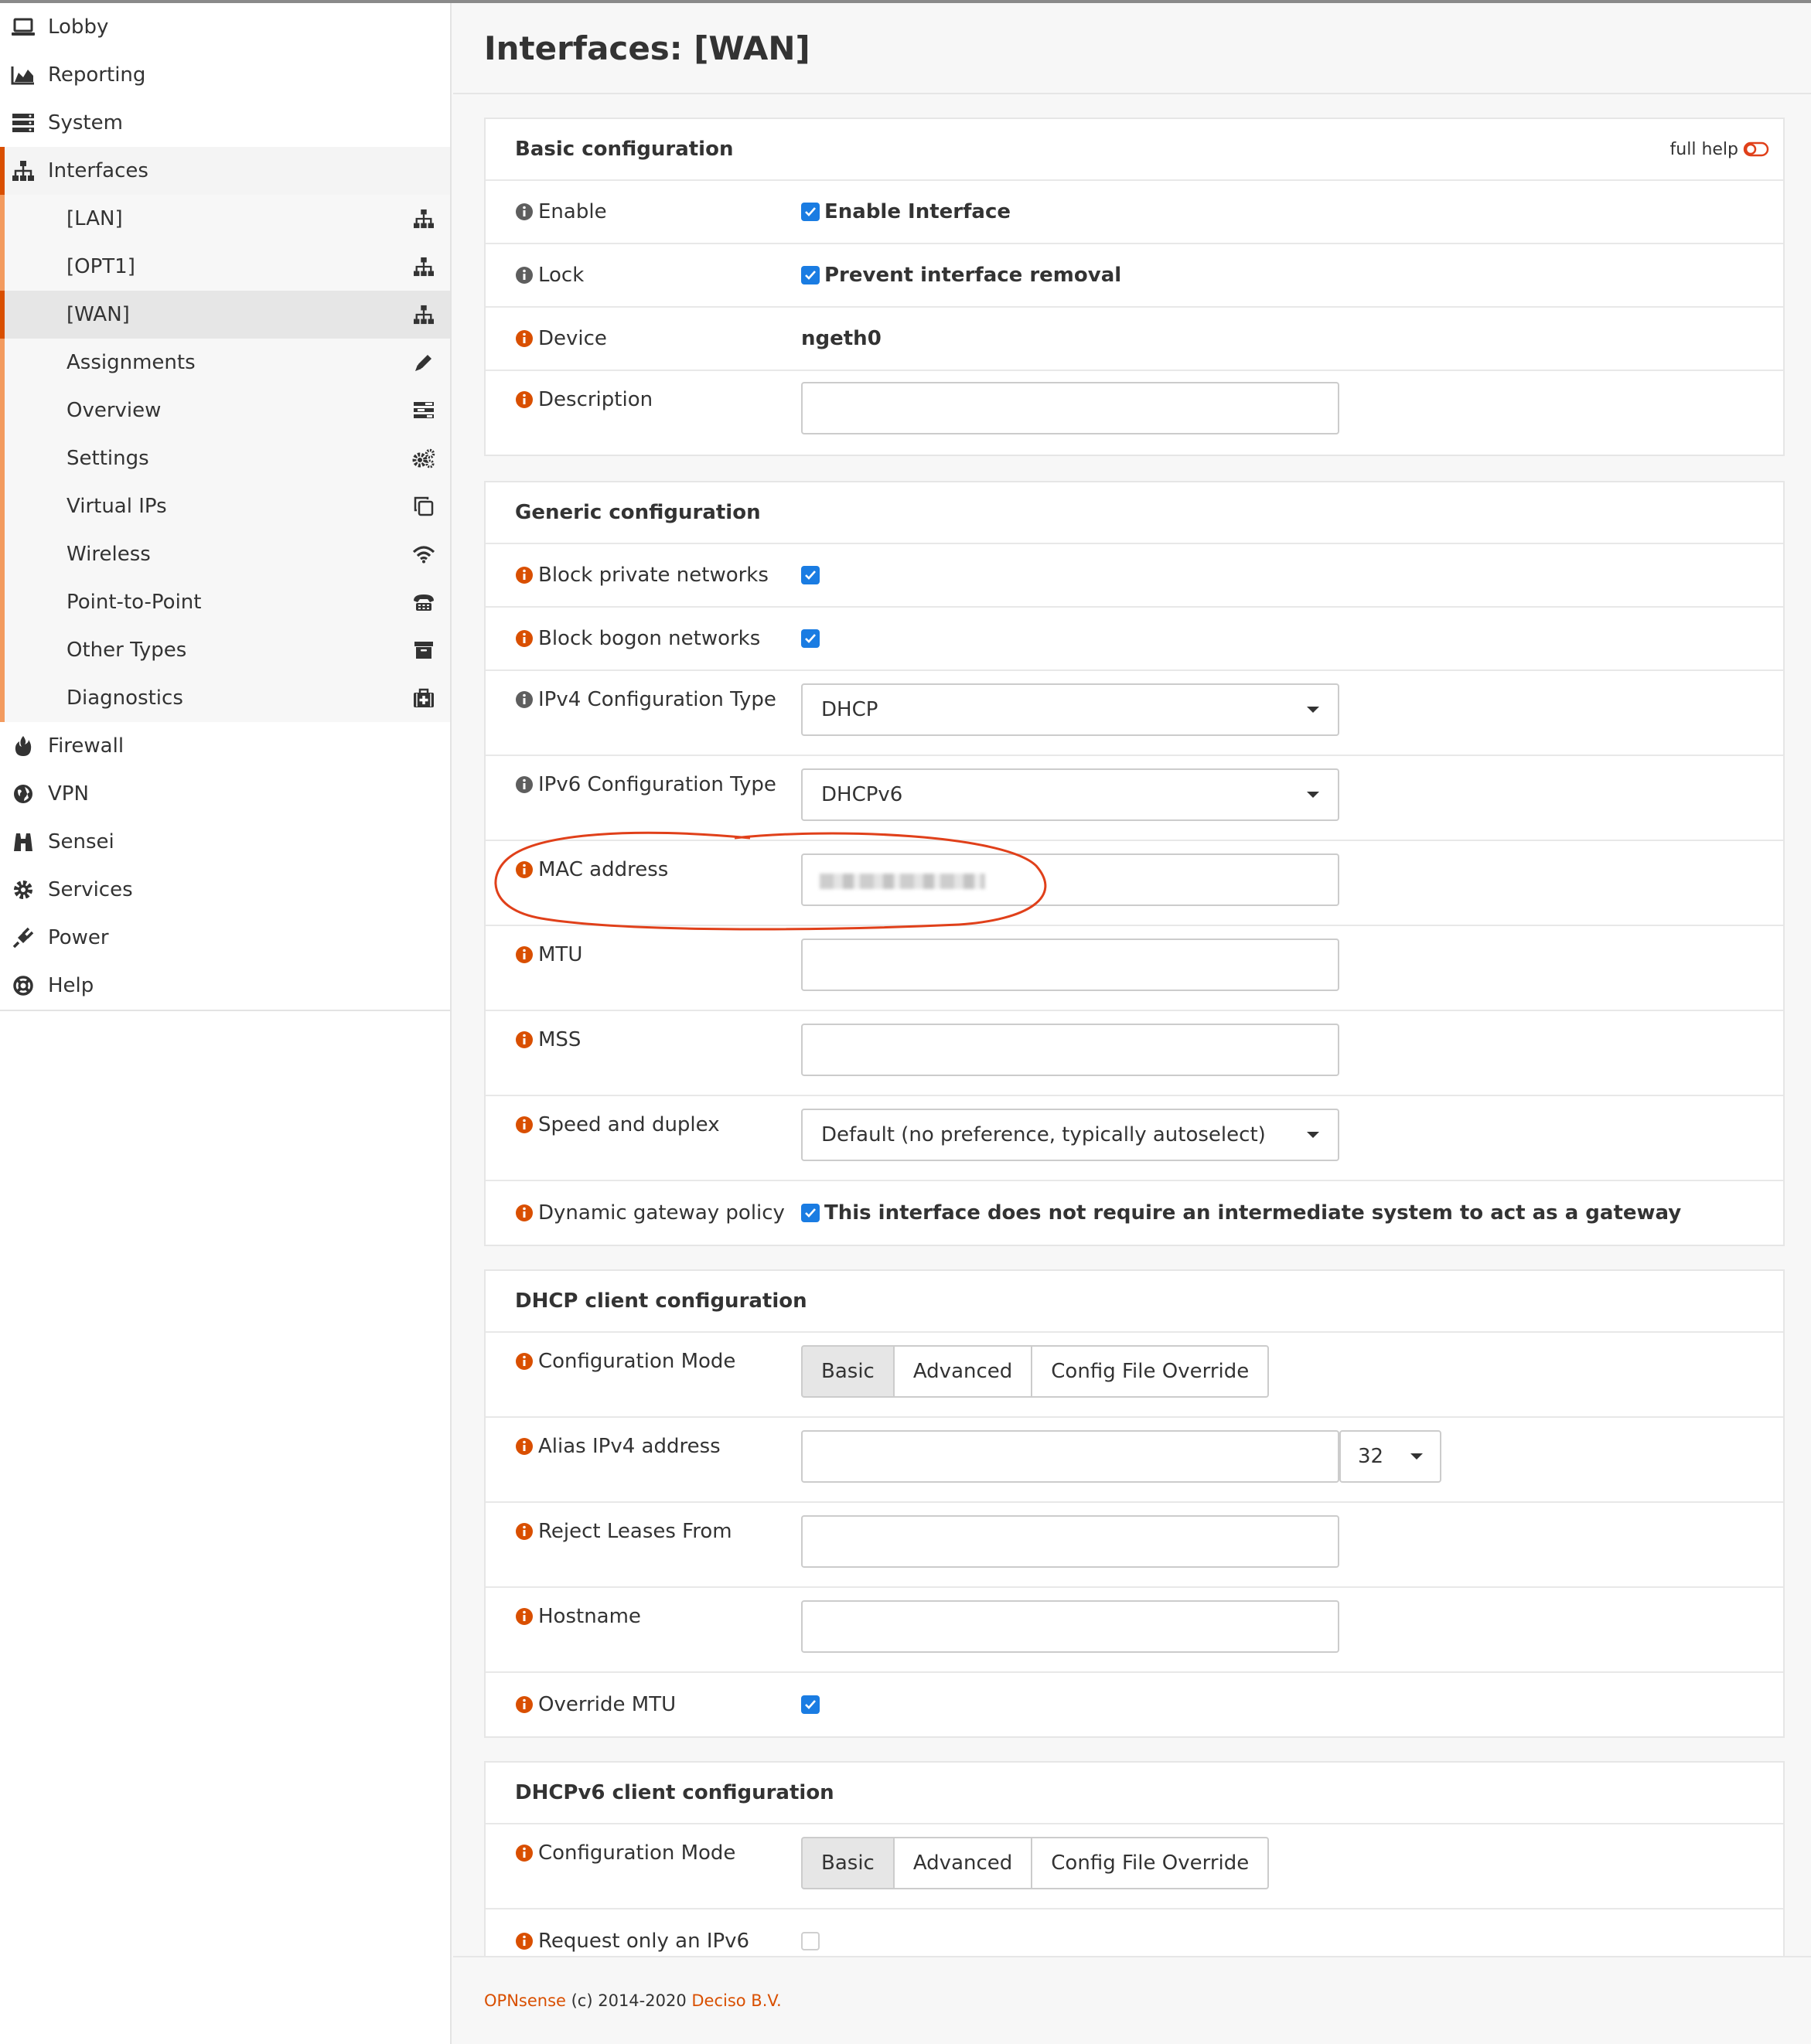  I want to click on sidebar-item-services: Services, so click(225, 890).